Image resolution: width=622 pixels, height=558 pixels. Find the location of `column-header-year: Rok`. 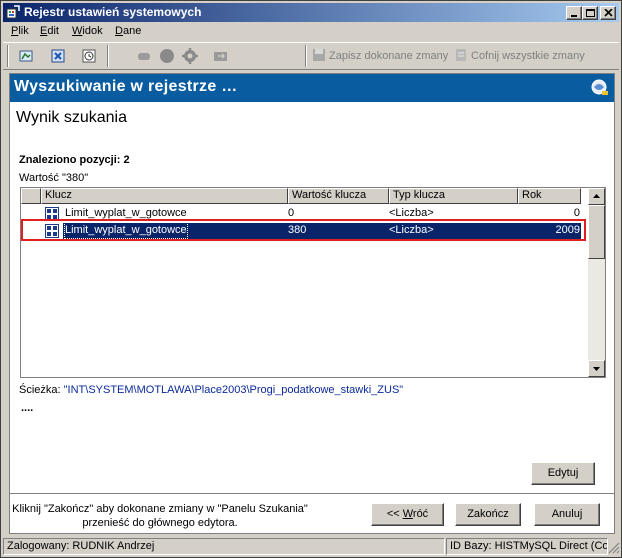

column-header-year: Rok is located at coordinates (549, 196).